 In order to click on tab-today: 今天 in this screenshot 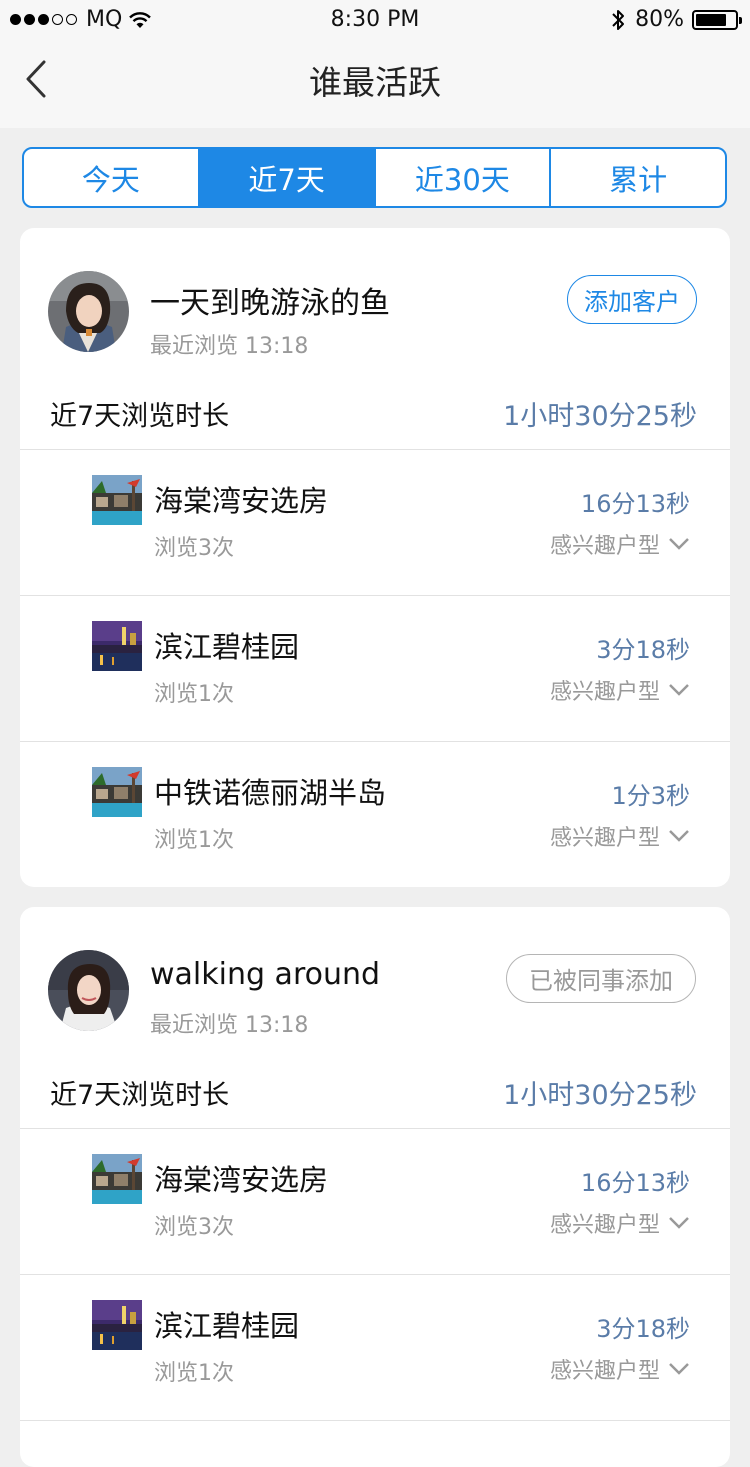, I will do `click(112, 177)`.